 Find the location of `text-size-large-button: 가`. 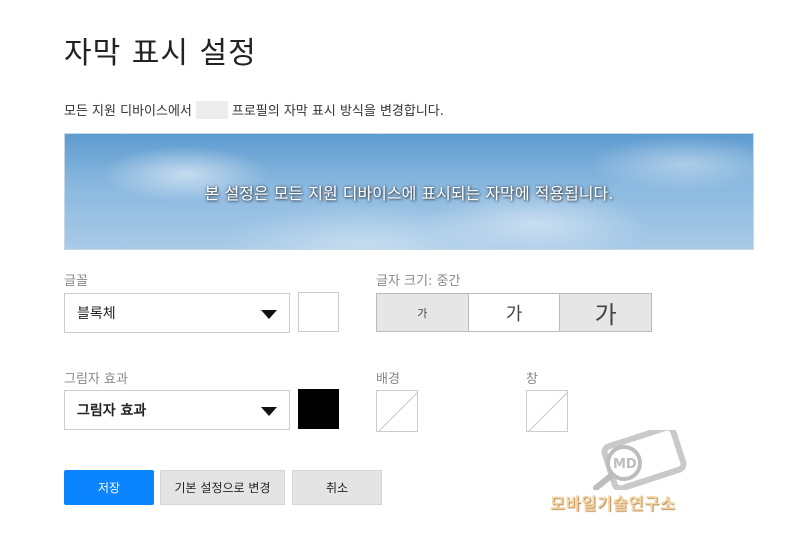

text-size-large-button: 가 is located at coordinates (606, 312).